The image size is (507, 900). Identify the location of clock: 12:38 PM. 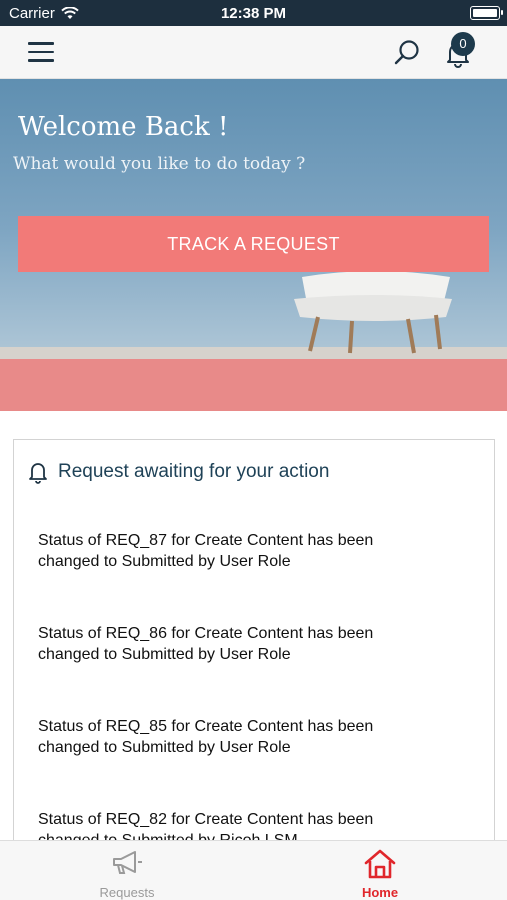
(253, 13).